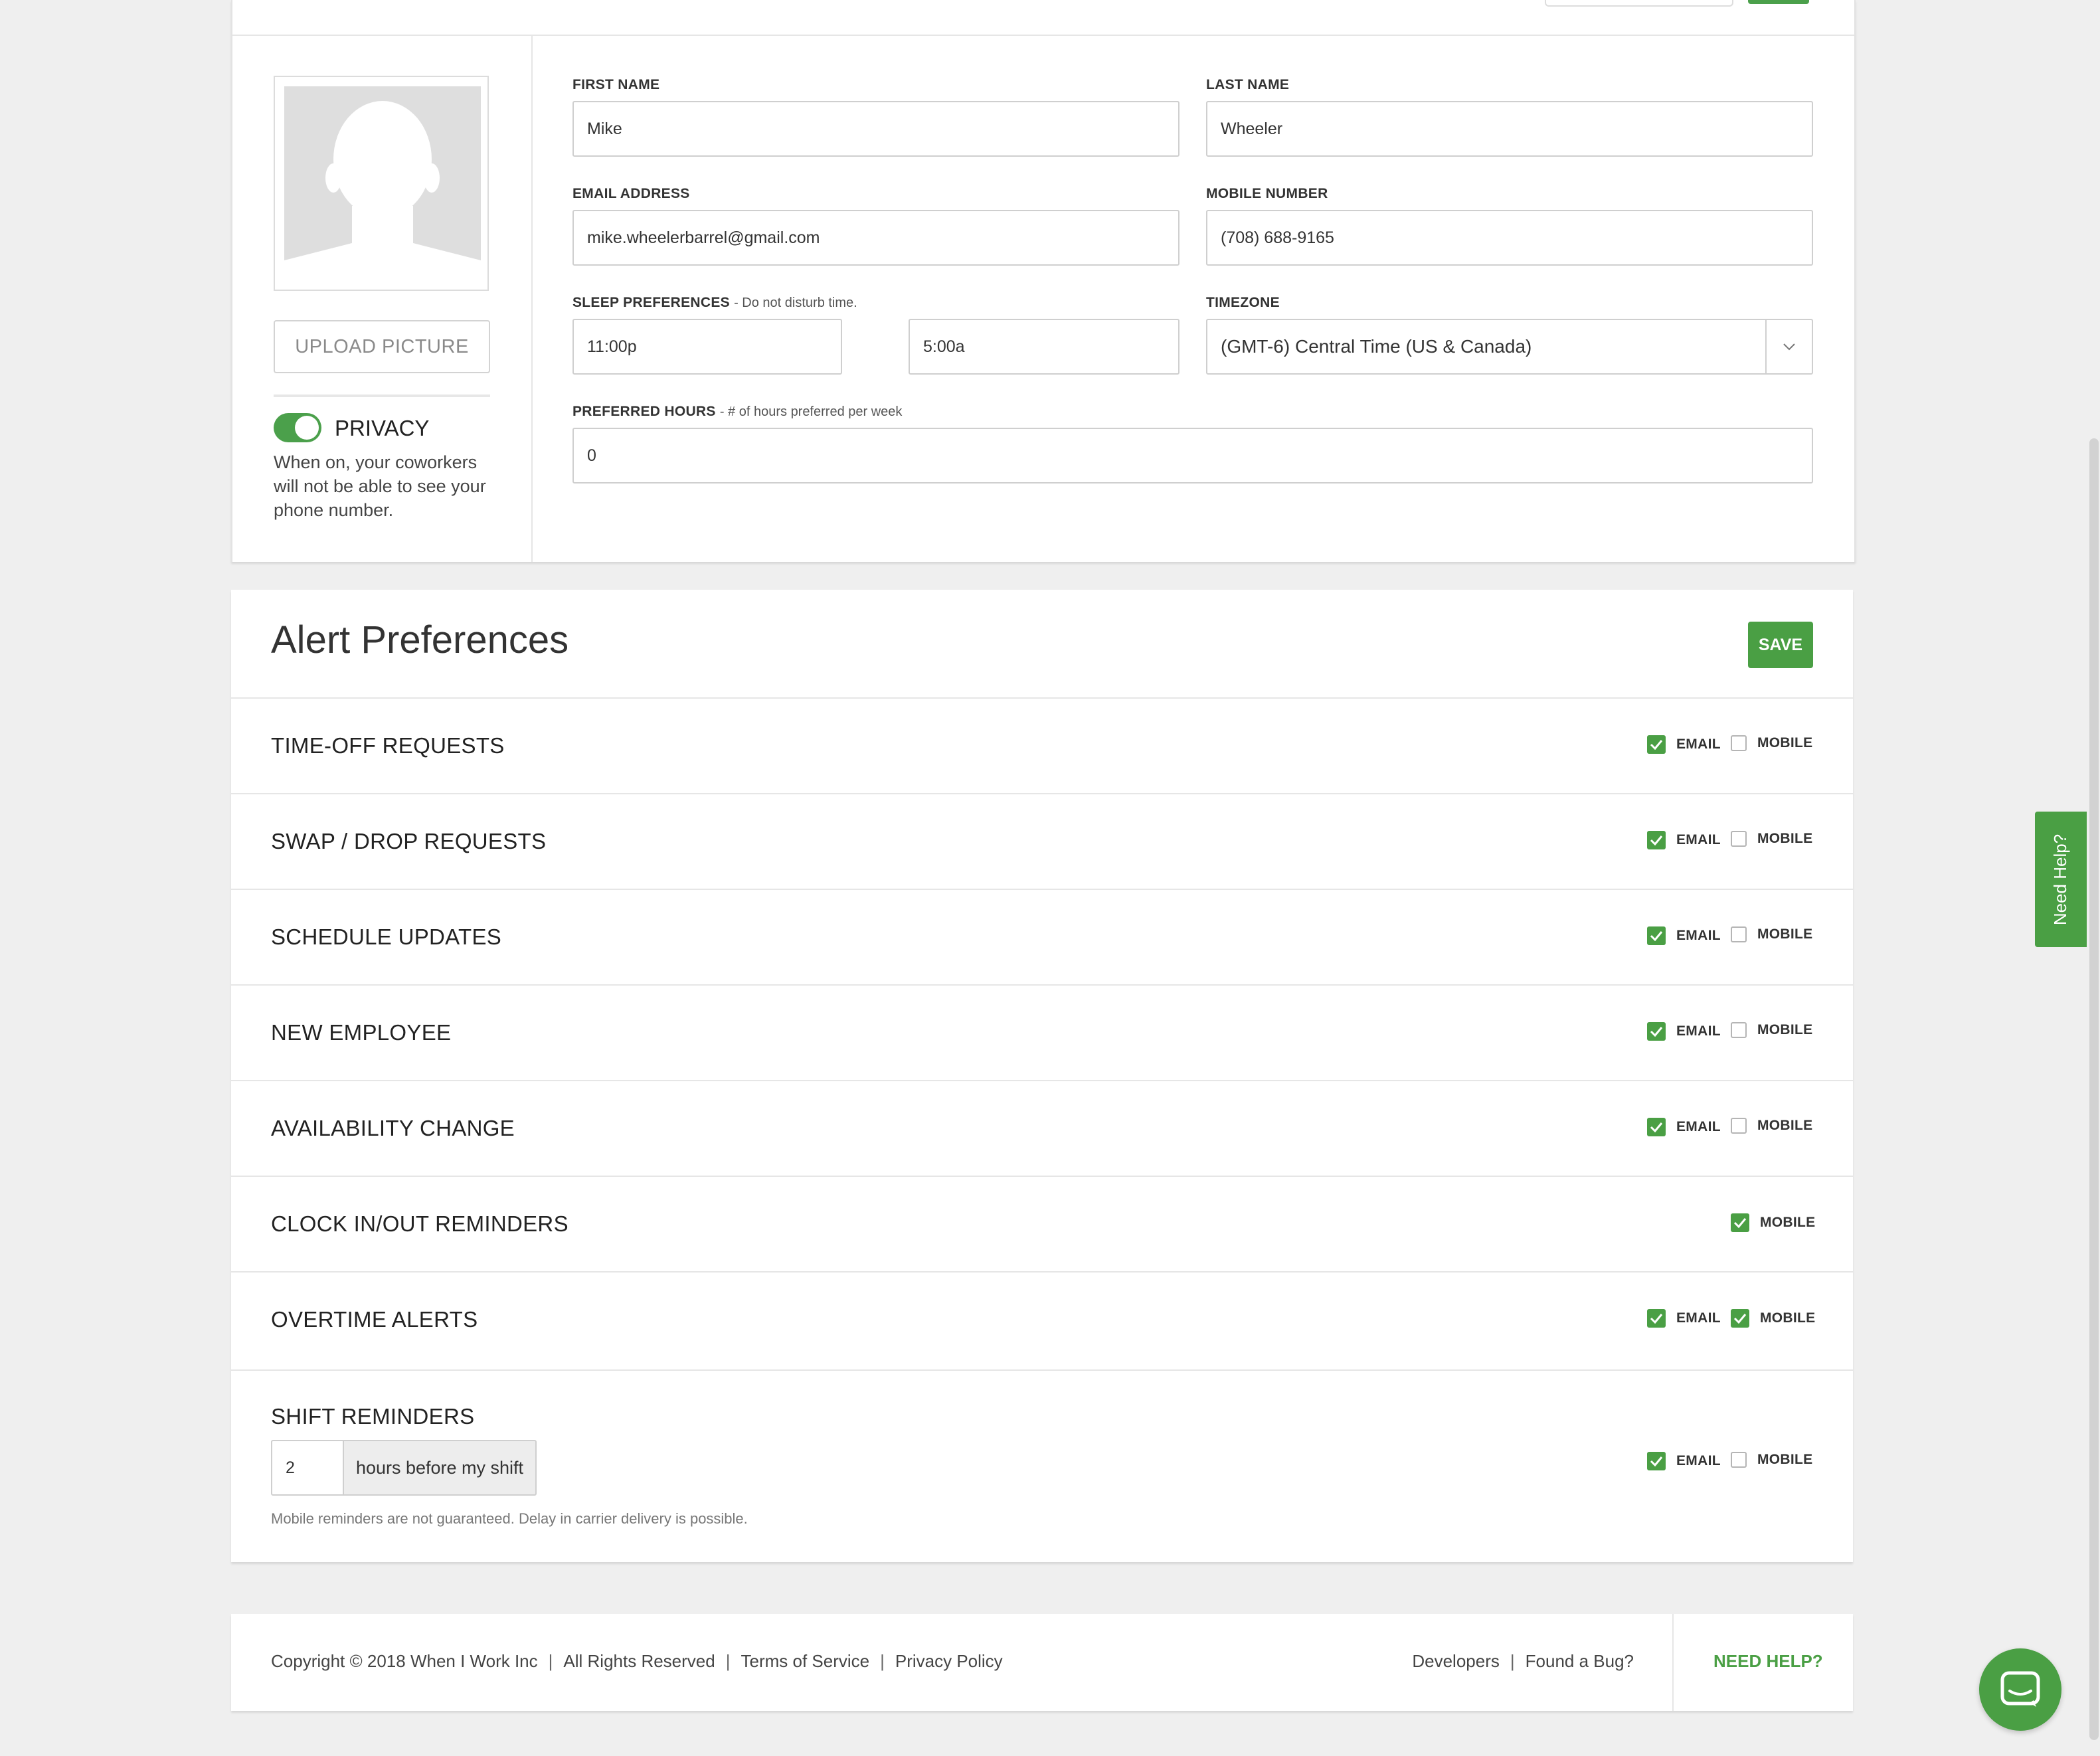  What do you see at coordinates (1042, 1319) in the screenshot?
I see `alert-row: OVERTIME ALERTS EMAIL MOBILE` at bounding box center [1042, 1319].